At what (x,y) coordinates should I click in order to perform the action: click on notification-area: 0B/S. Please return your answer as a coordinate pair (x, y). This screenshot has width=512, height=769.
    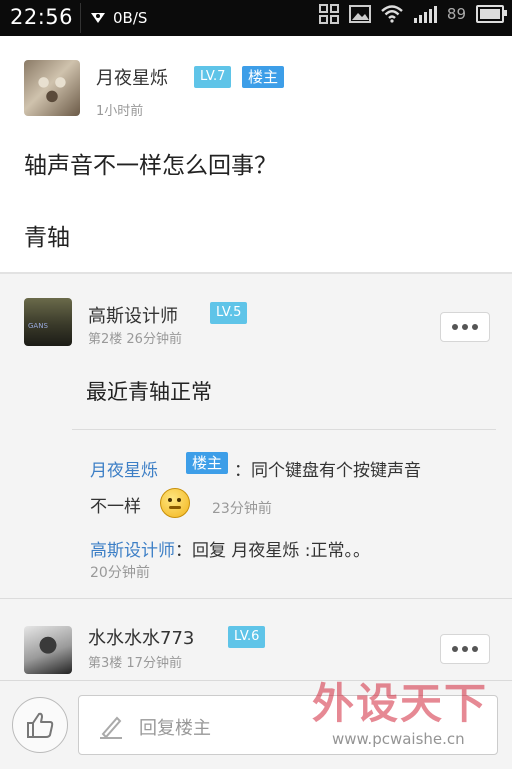
    Looking at the image, I should click on (125, 18).